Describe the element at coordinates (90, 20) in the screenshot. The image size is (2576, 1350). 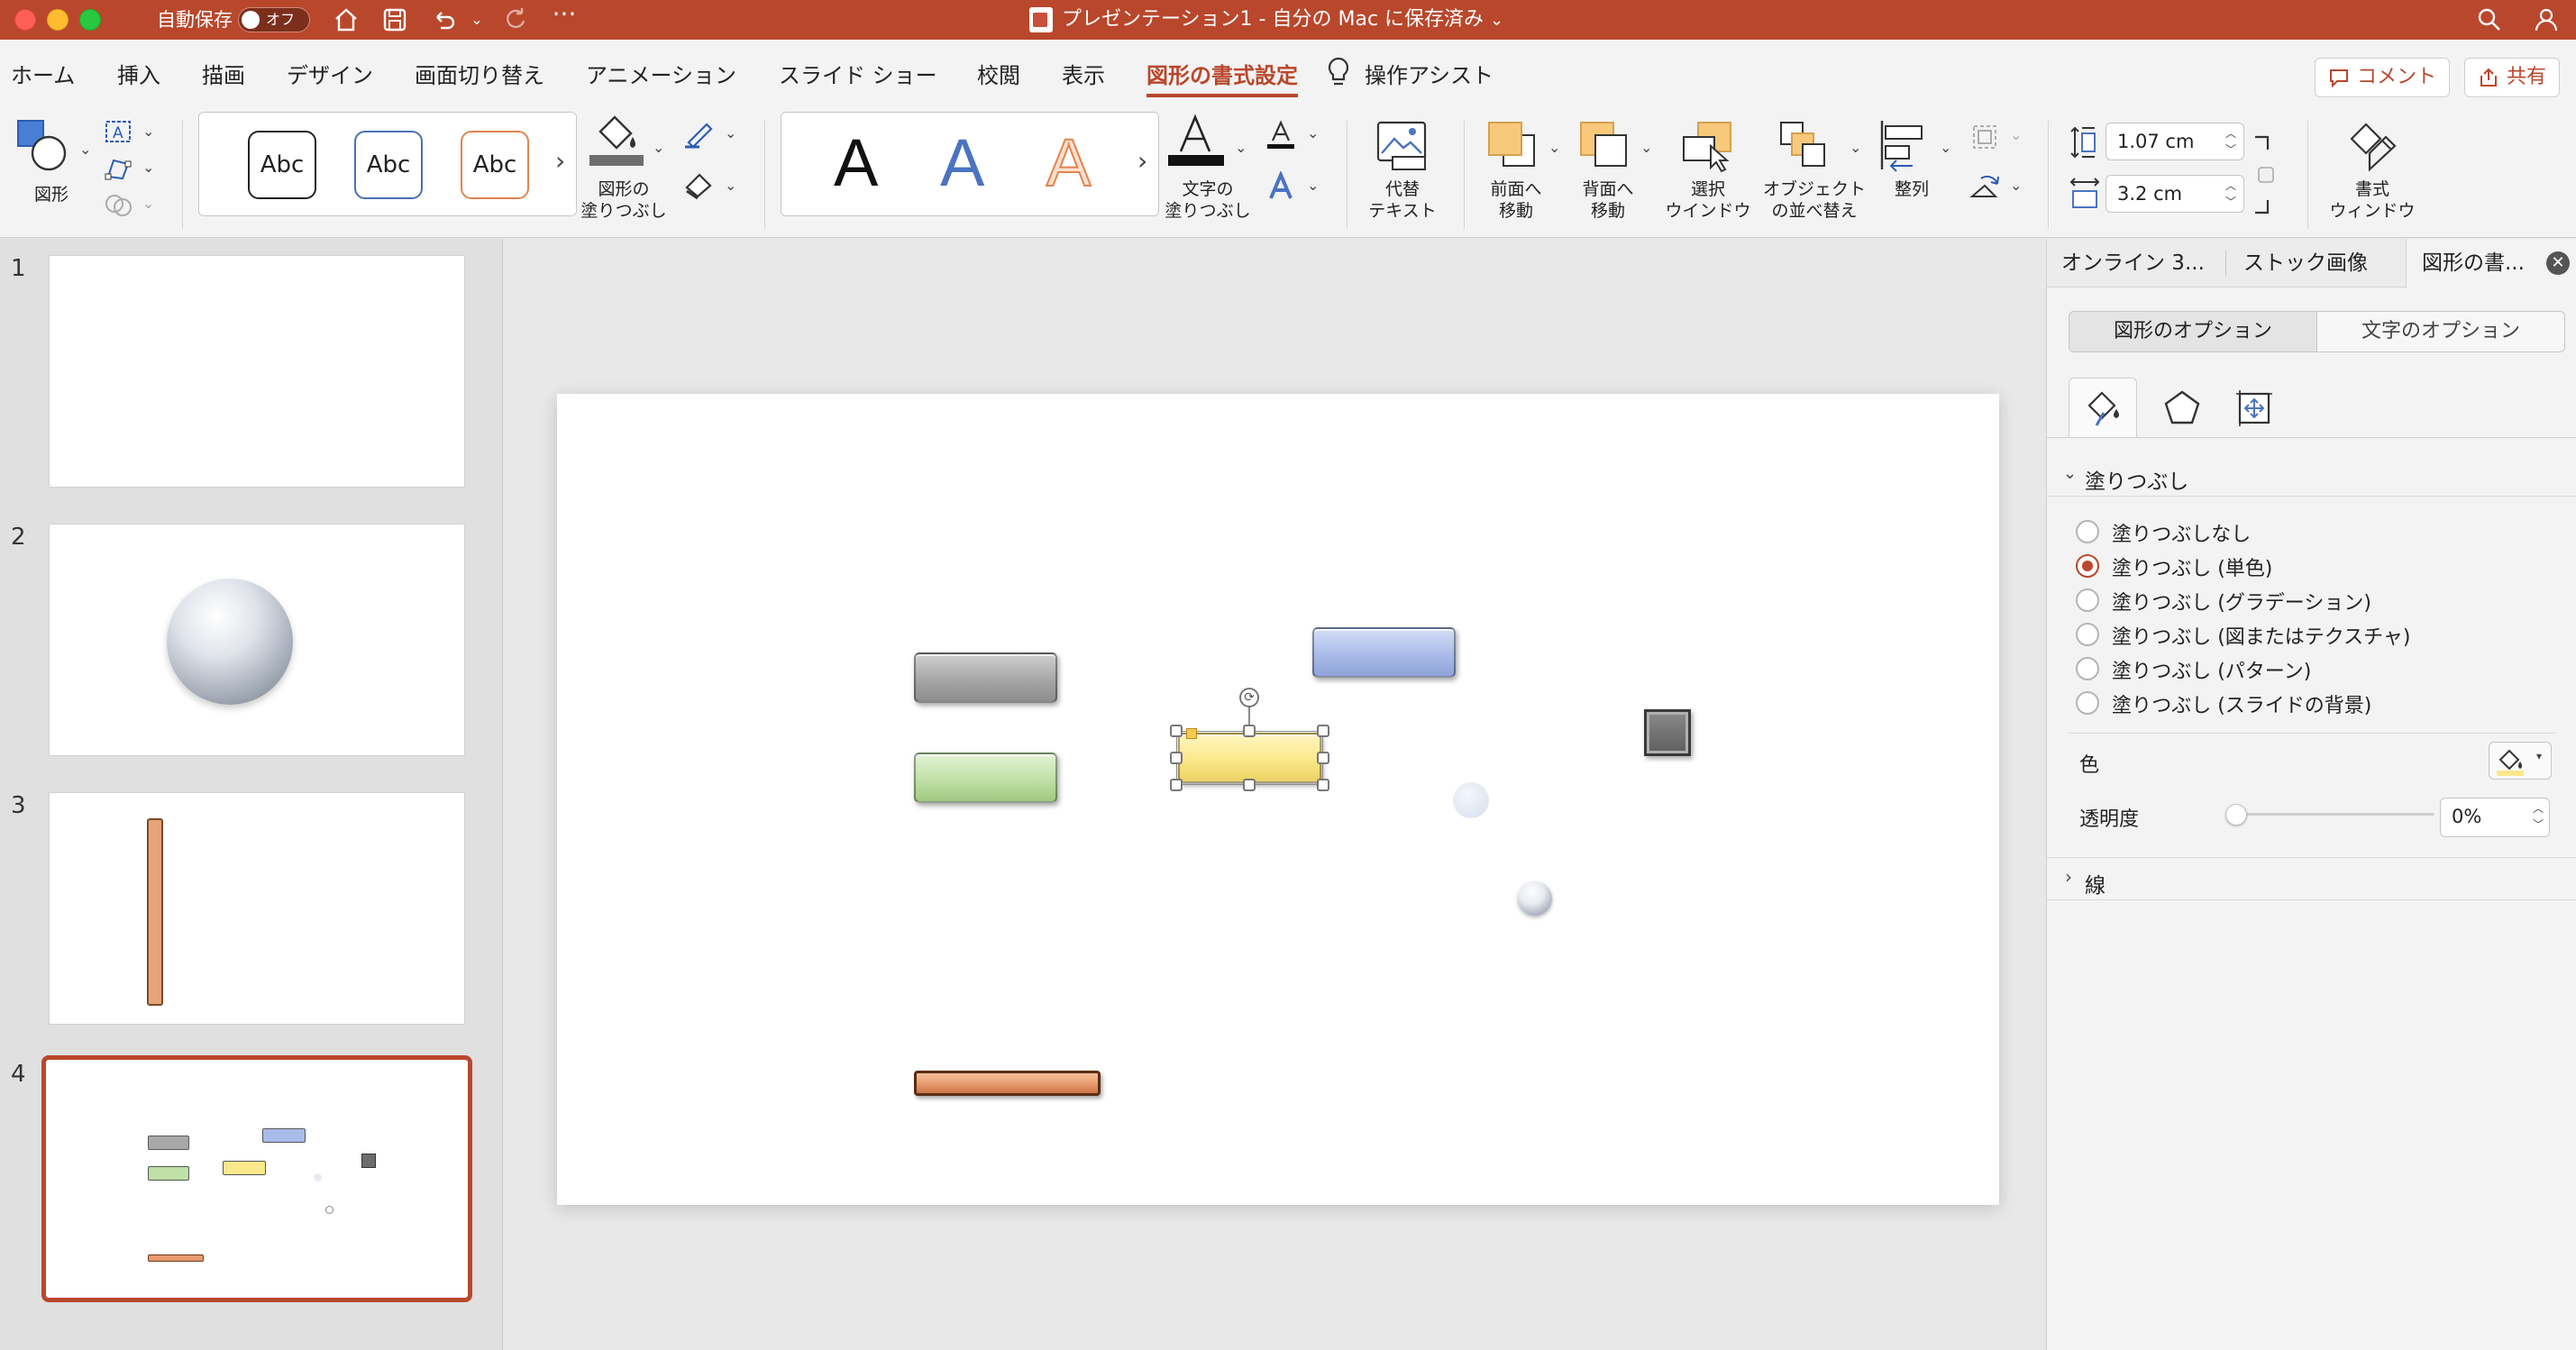
I see `zoom-window-button` at that location.